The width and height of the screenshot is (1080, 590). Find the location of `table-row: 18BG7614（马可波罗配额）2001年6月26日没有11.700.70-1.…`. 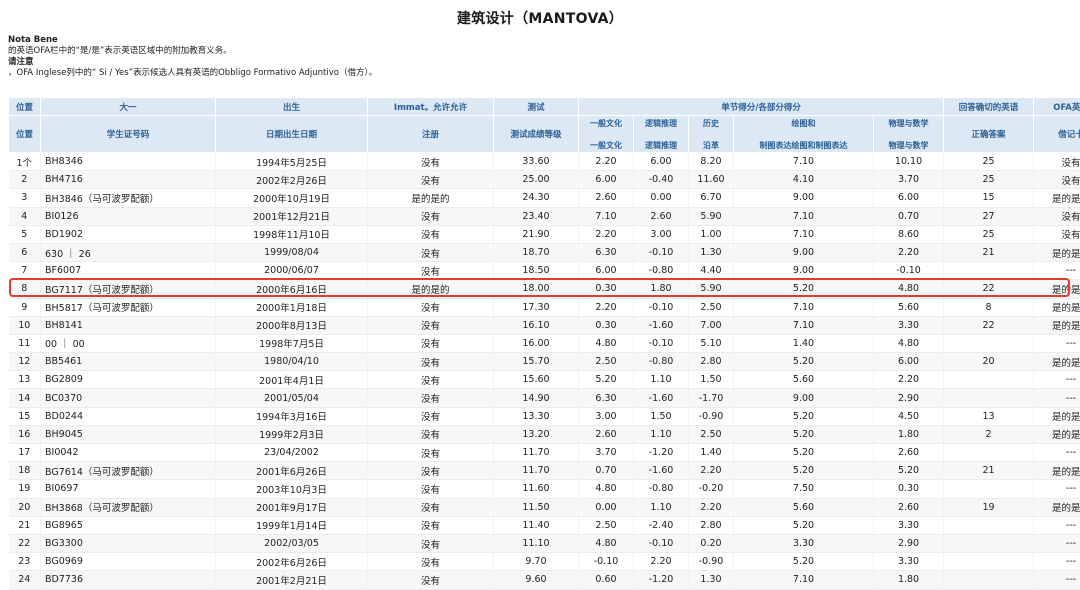

table-row: 18BG7614（马可波罗配额）2001年6月26日没有11.700.70-1.… is located at coordinates (544, 471).